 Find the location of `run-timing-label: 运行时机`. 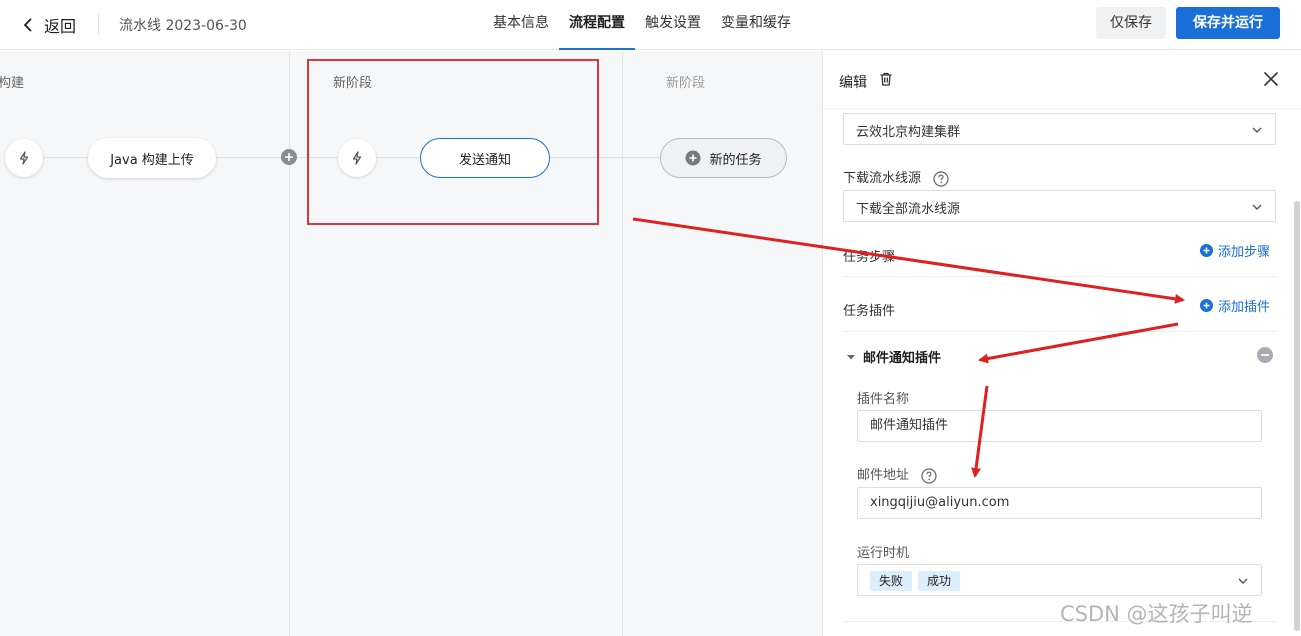

run-timing-label: 运行时机 is located at coordinates (883, 553).